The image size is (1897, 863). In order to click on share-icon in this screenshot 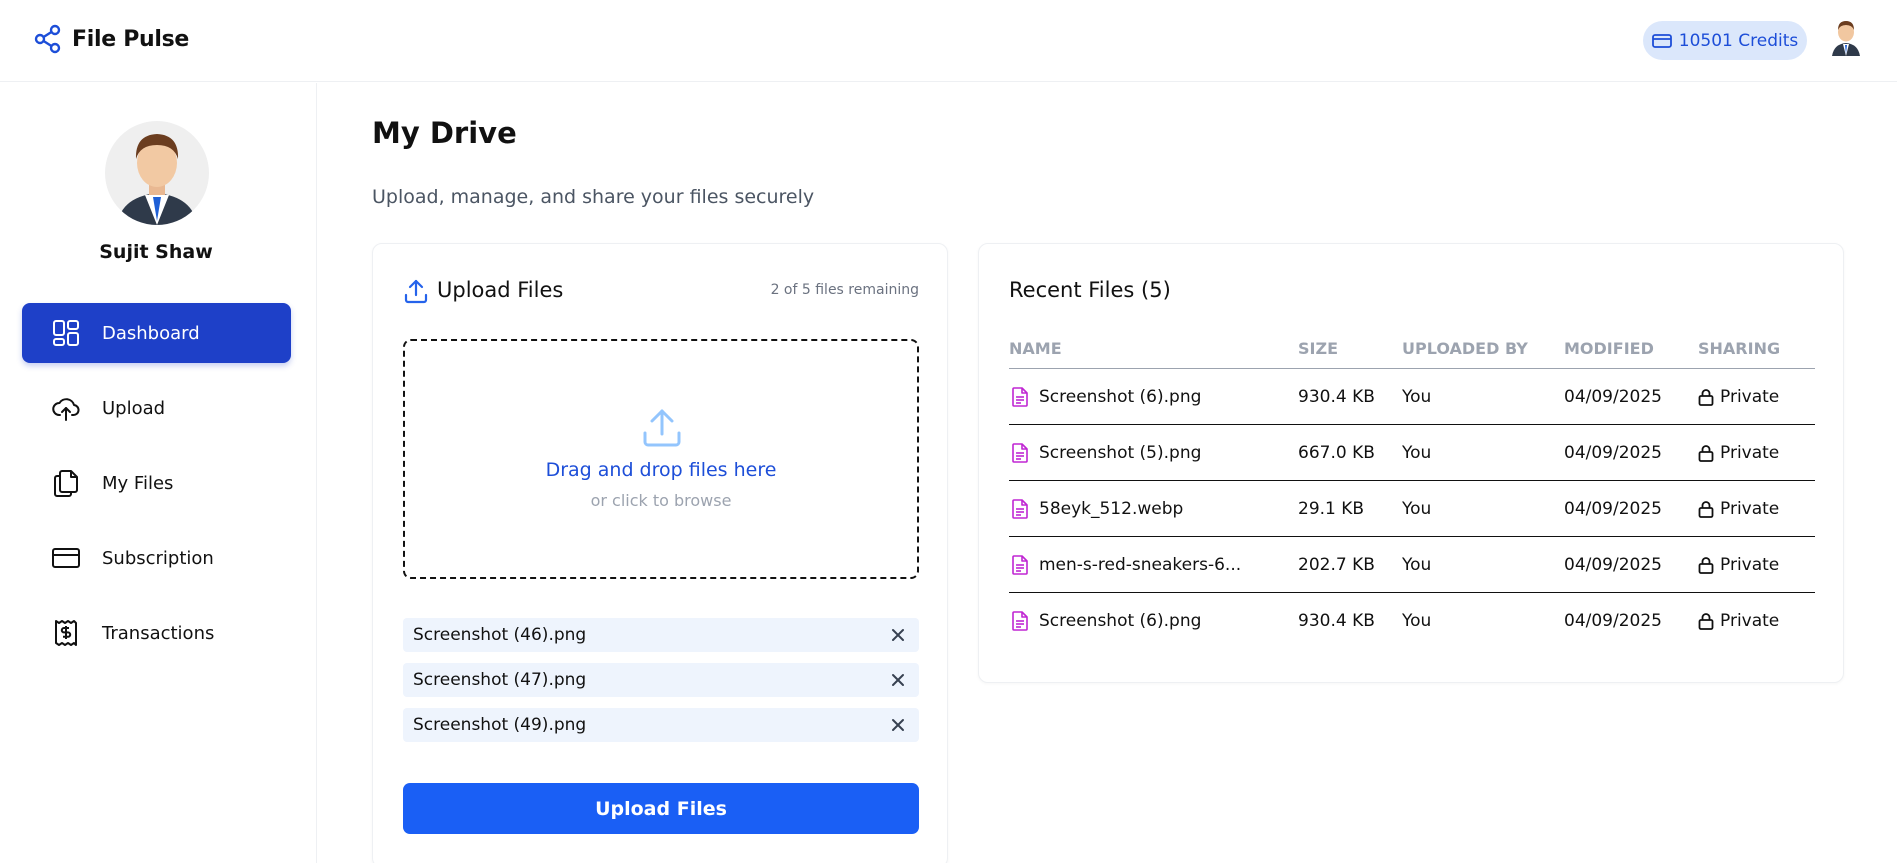, I will do `click(47, 39)`.